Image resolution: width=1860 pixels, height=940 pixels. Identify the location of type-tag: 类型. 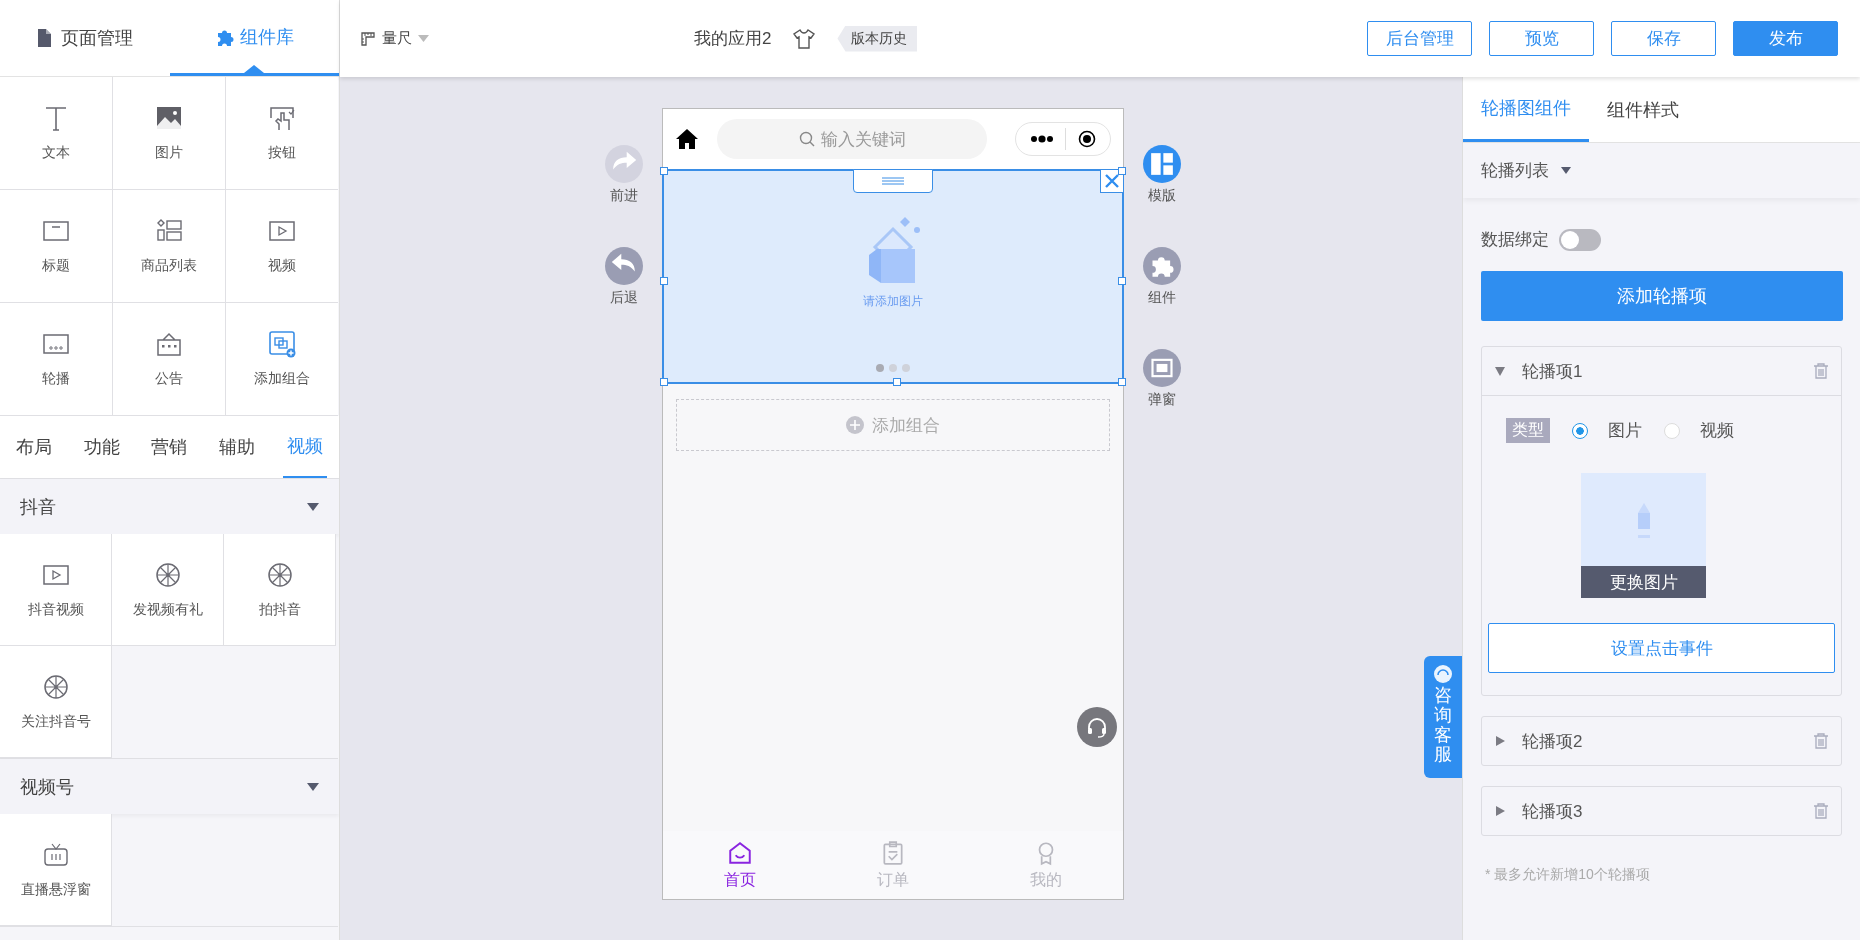
(1528, 430).